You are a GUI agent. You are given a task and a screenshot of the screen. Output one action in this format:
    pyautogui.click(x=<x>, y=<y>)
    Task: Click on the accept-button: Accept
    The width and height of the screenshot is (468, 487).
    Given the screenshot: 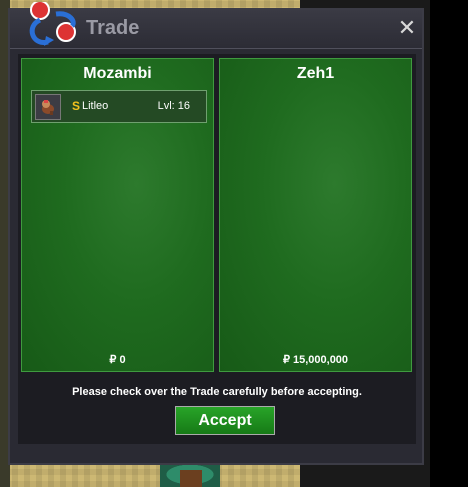 What is the action you would take?
    pyautogui.click(x=225, y=420)
    